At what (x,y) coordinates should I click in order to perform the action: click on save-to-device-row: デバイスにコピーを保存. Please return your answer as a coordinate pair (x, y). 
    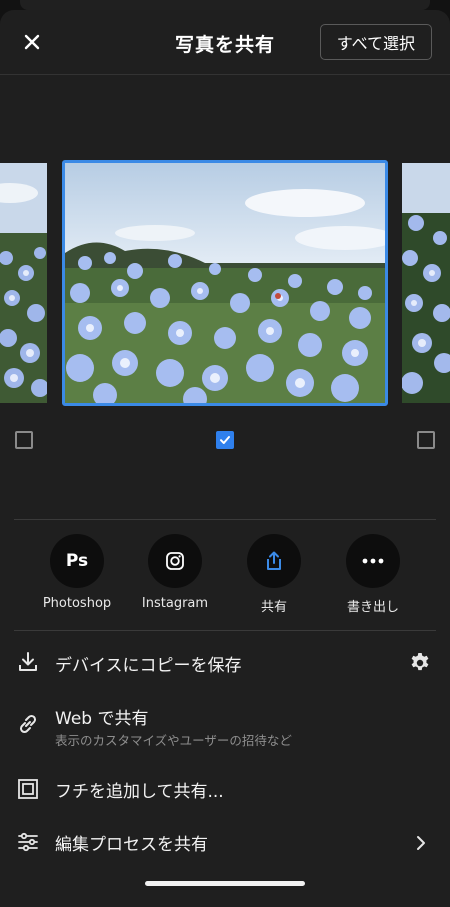
    Looking at the image, I should click on (225, 663).